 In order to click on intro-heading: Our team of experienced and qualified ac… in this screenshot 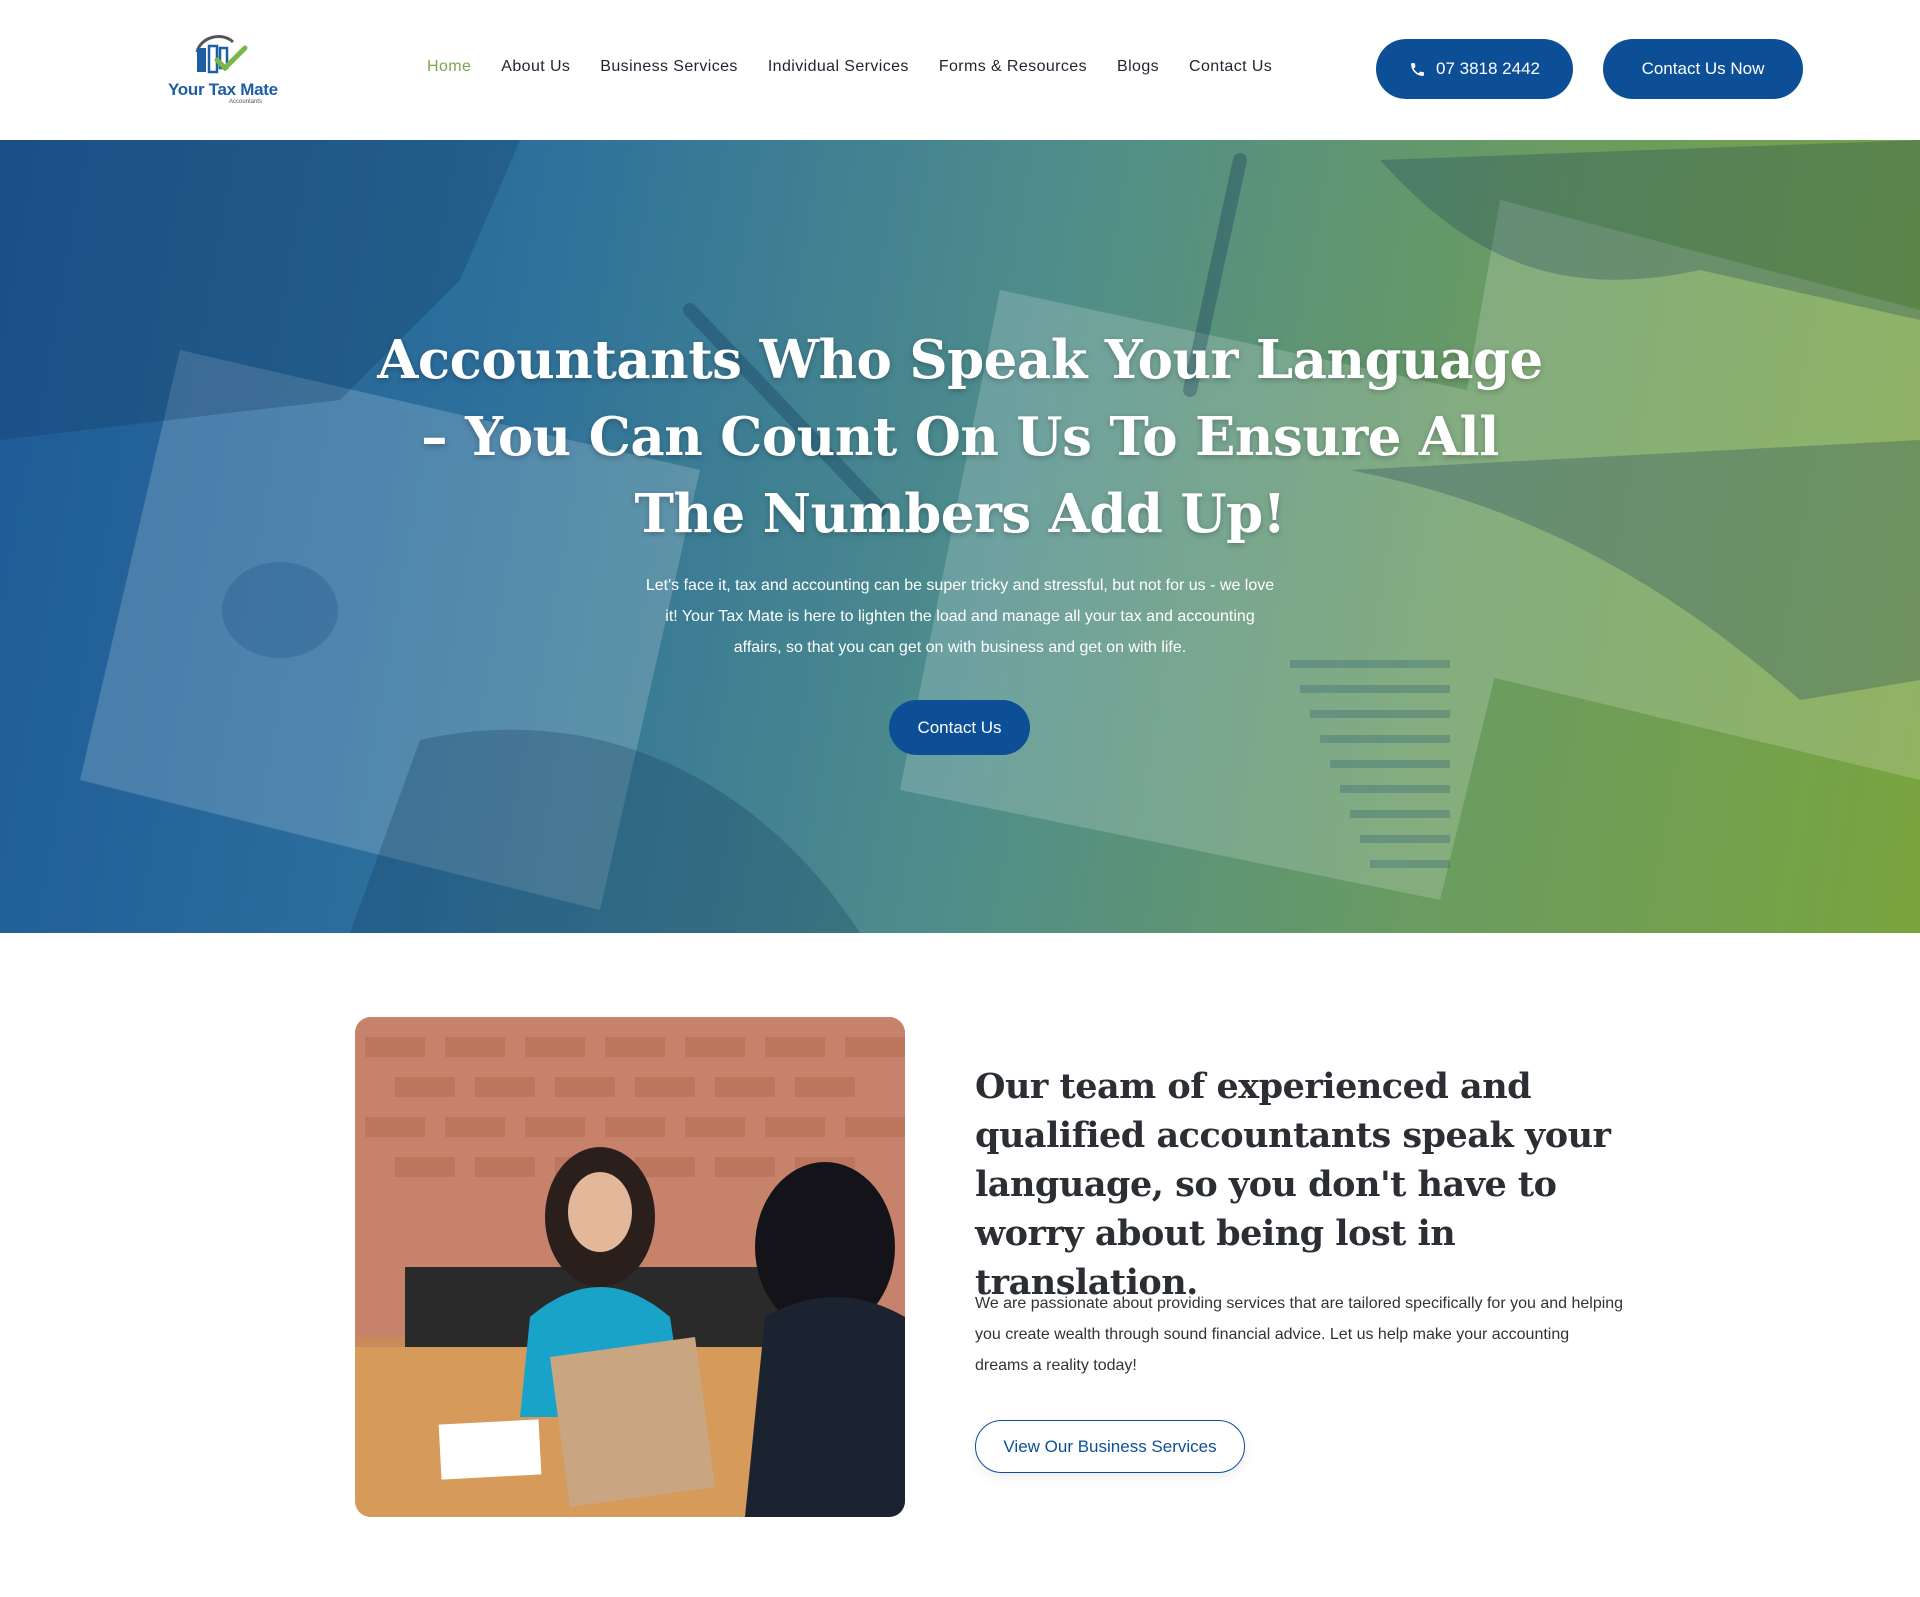, I will do `click(1293, 1184)`.